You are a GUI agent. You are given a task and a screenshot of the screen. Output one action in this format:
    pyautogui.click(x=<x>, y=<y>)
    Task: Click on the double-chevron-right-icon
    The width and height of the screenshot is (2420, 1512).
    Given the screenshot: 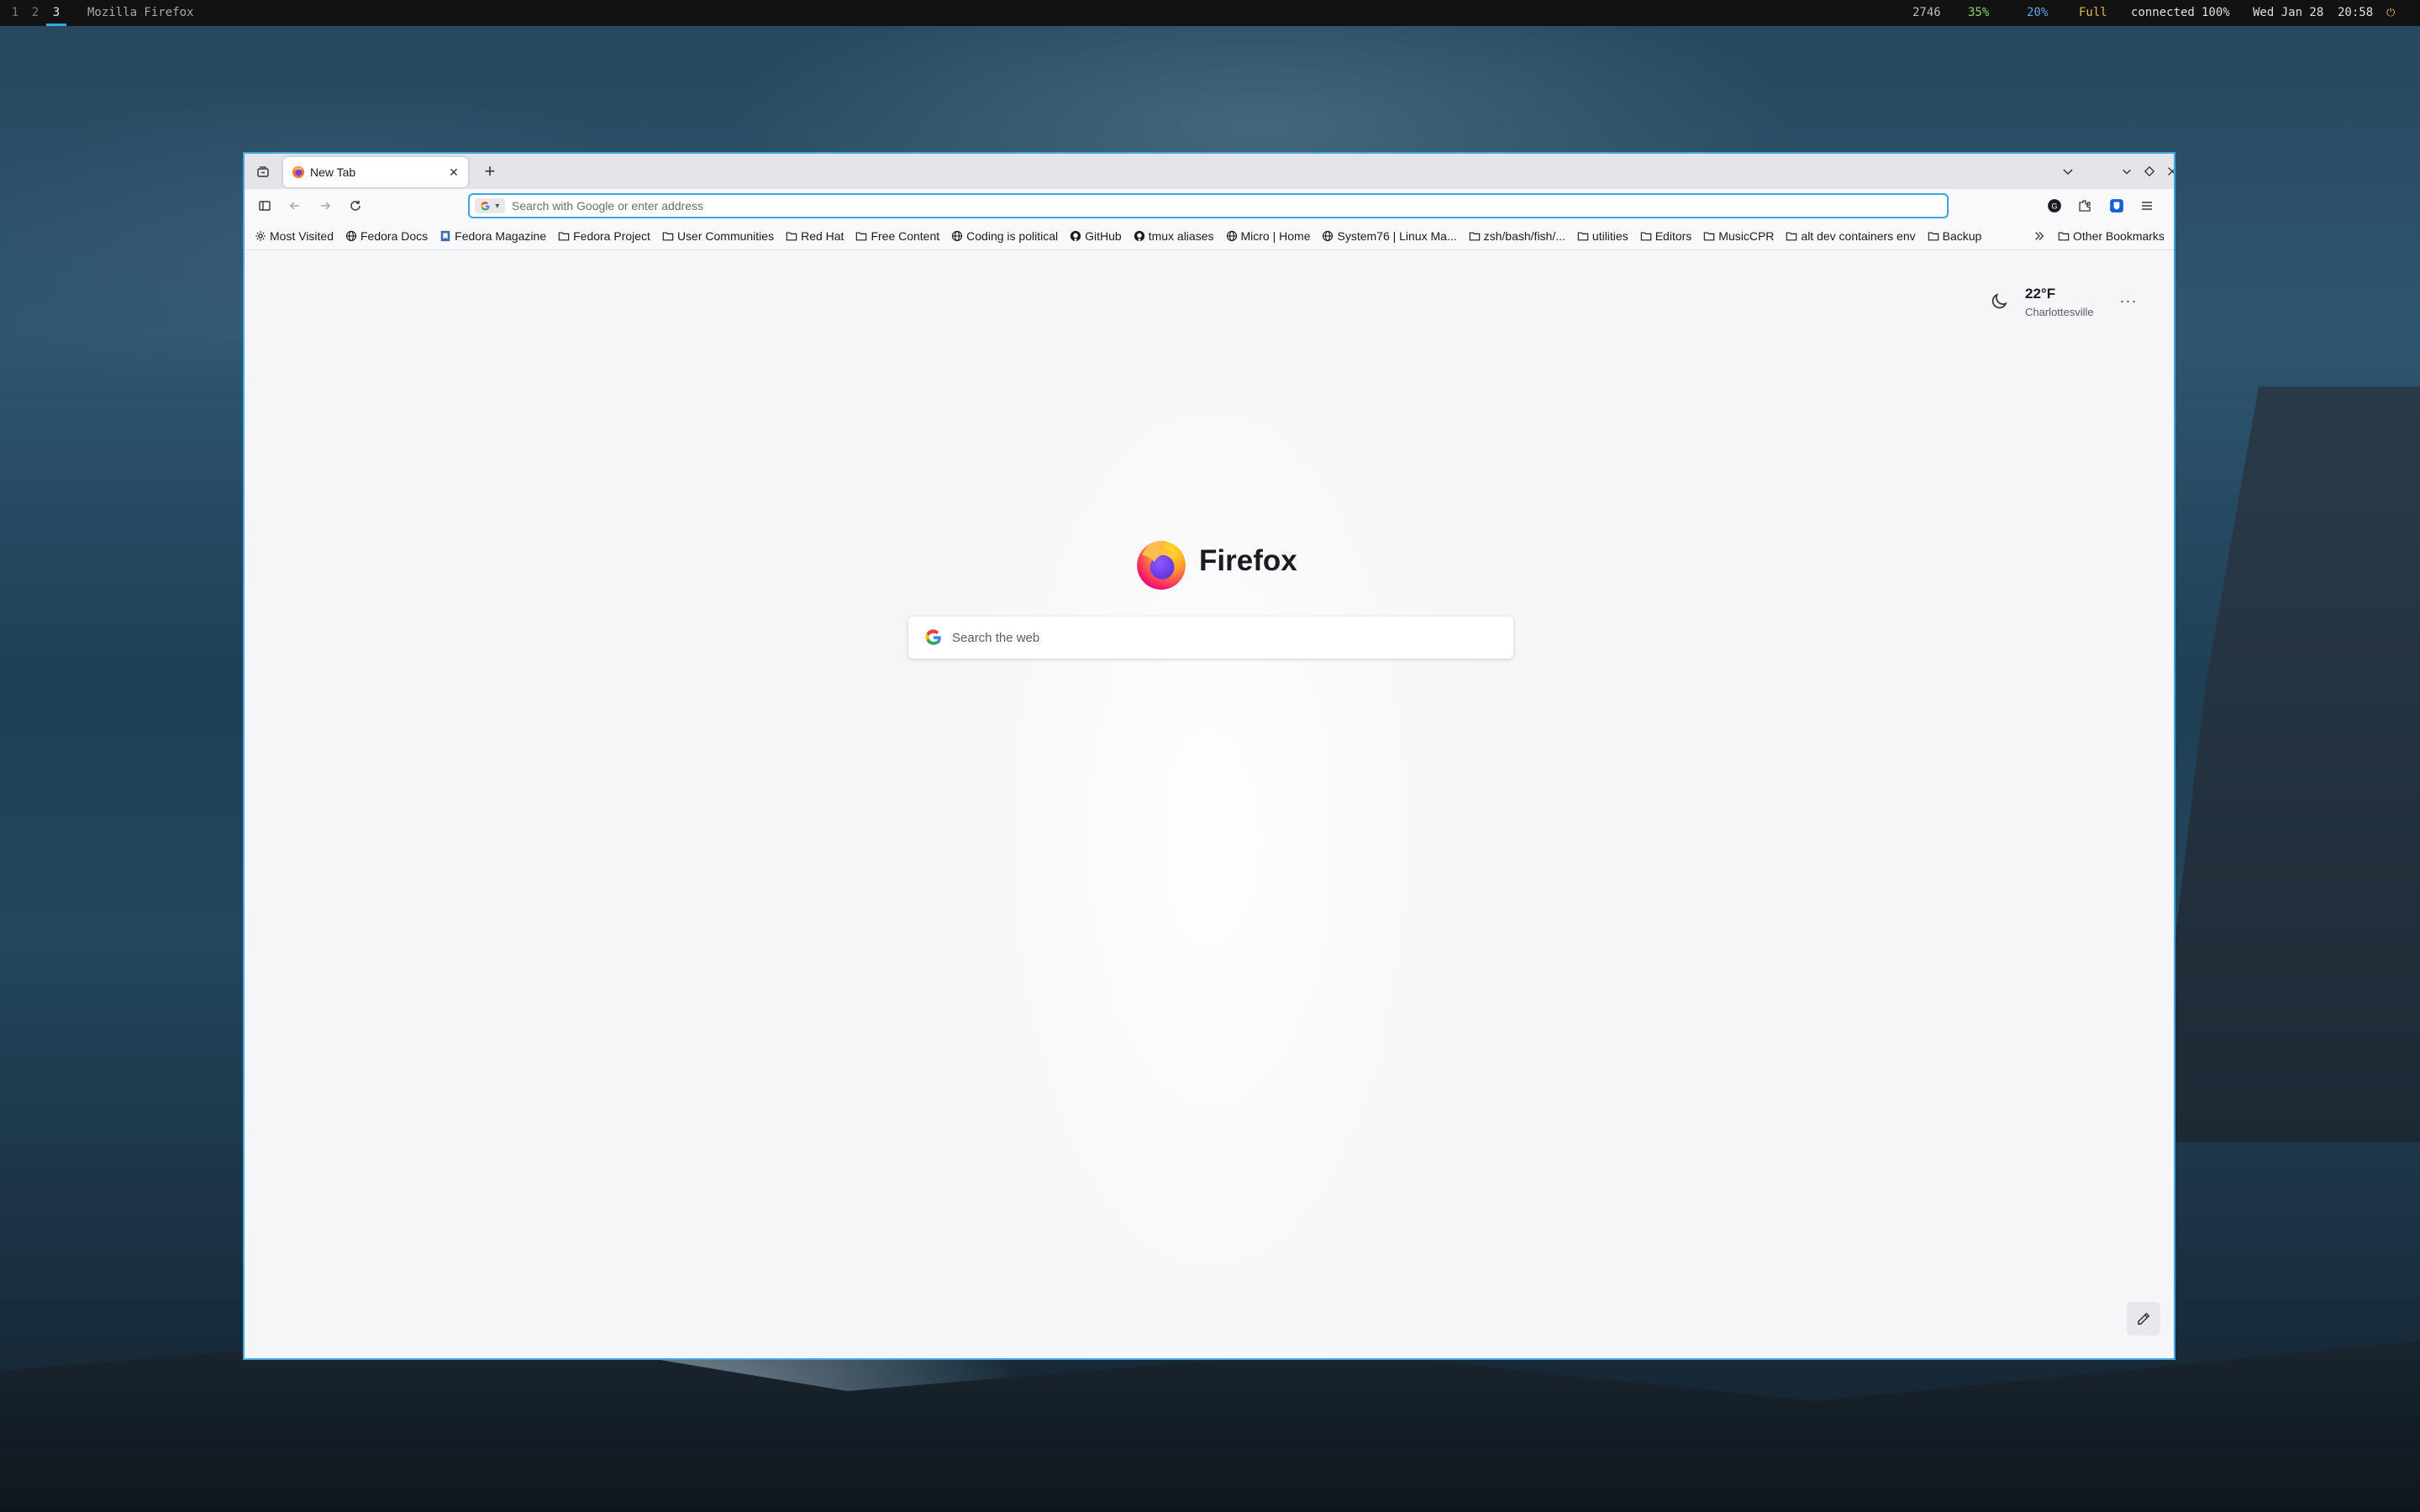 What is the action you would take?
    pyautogui.click(x=2040, y=236)
    